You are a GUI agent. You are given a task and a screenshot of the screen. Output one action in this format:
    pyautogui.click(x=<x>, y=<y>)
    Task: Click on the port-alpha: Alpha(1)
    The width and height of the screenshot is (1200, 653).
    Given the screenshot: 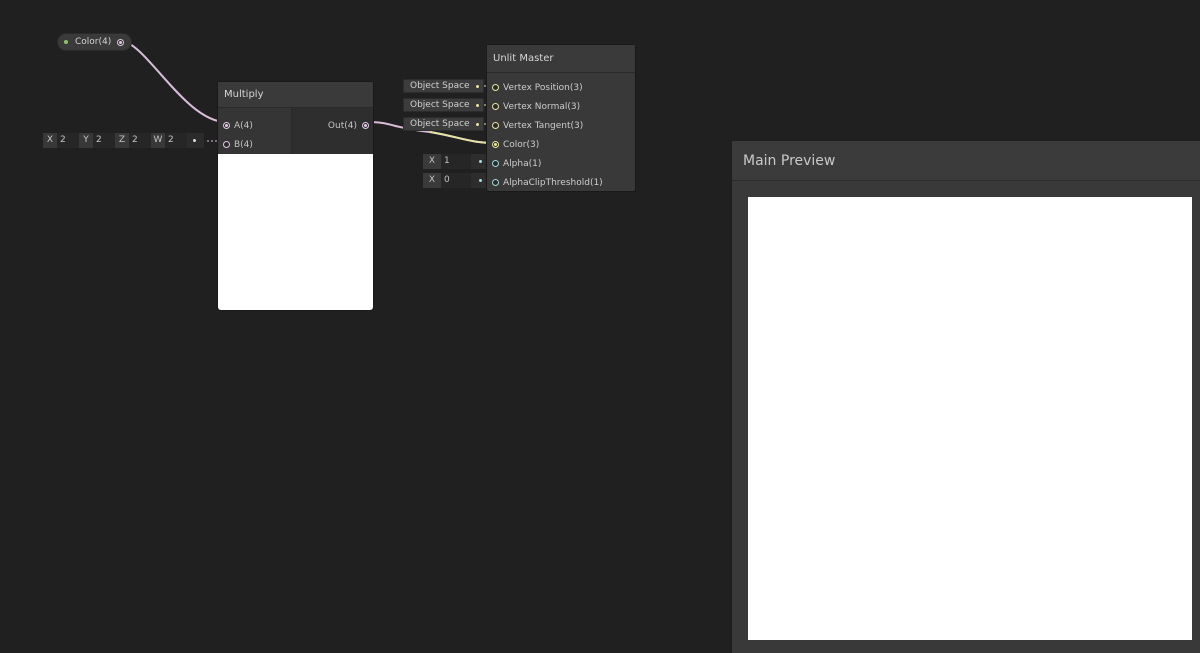 What is the action you would take?
    pyautogui.click(x=561, y=163)
    